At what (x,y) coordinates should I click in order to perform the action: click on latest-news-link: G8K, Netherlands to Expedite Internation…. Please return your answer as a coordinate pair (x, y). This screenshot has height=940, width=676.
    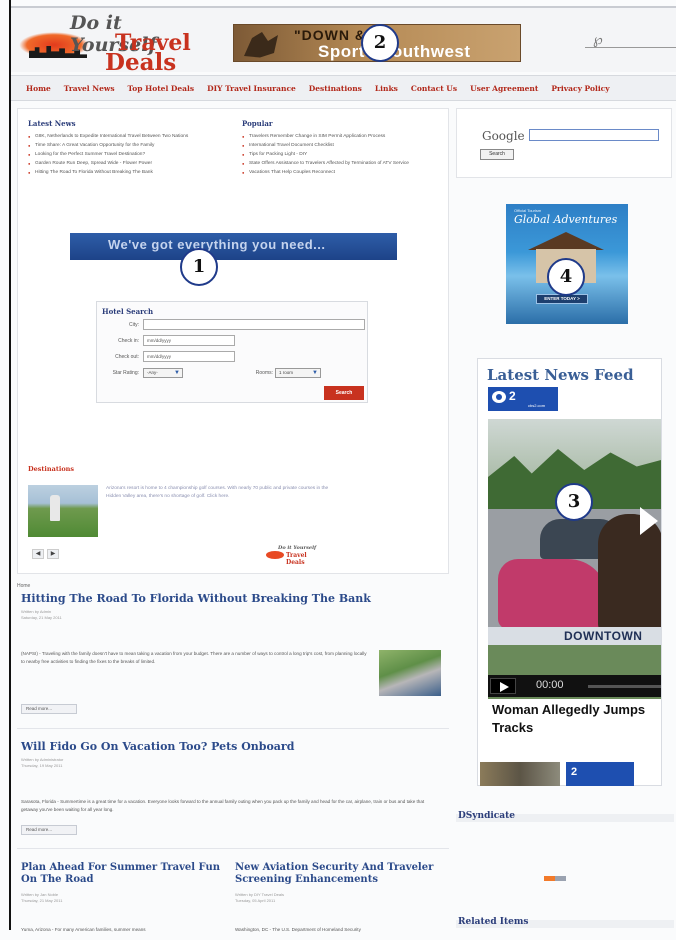
    Looking at the image, I should click on (115, 136).